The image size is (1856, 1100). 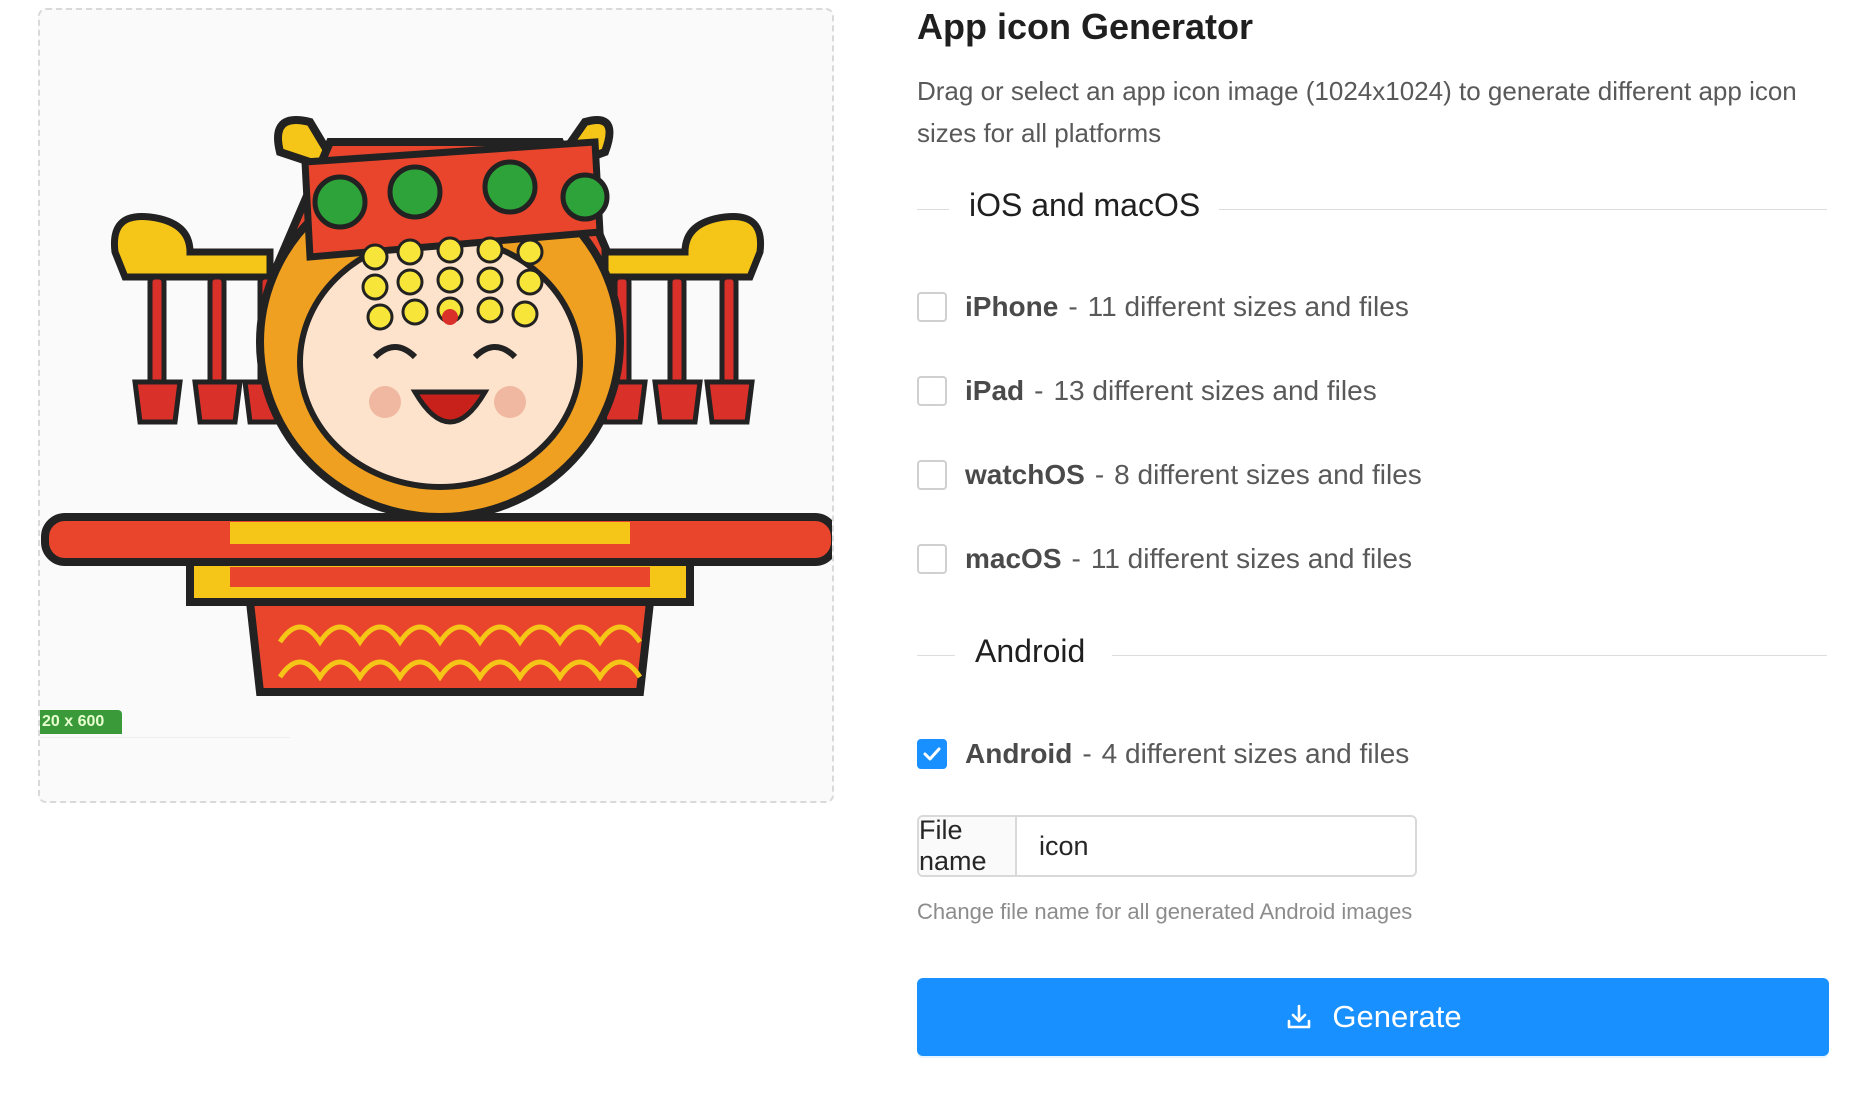 I want to click on section-divider-android: Android, so click(x=1372, y=651).